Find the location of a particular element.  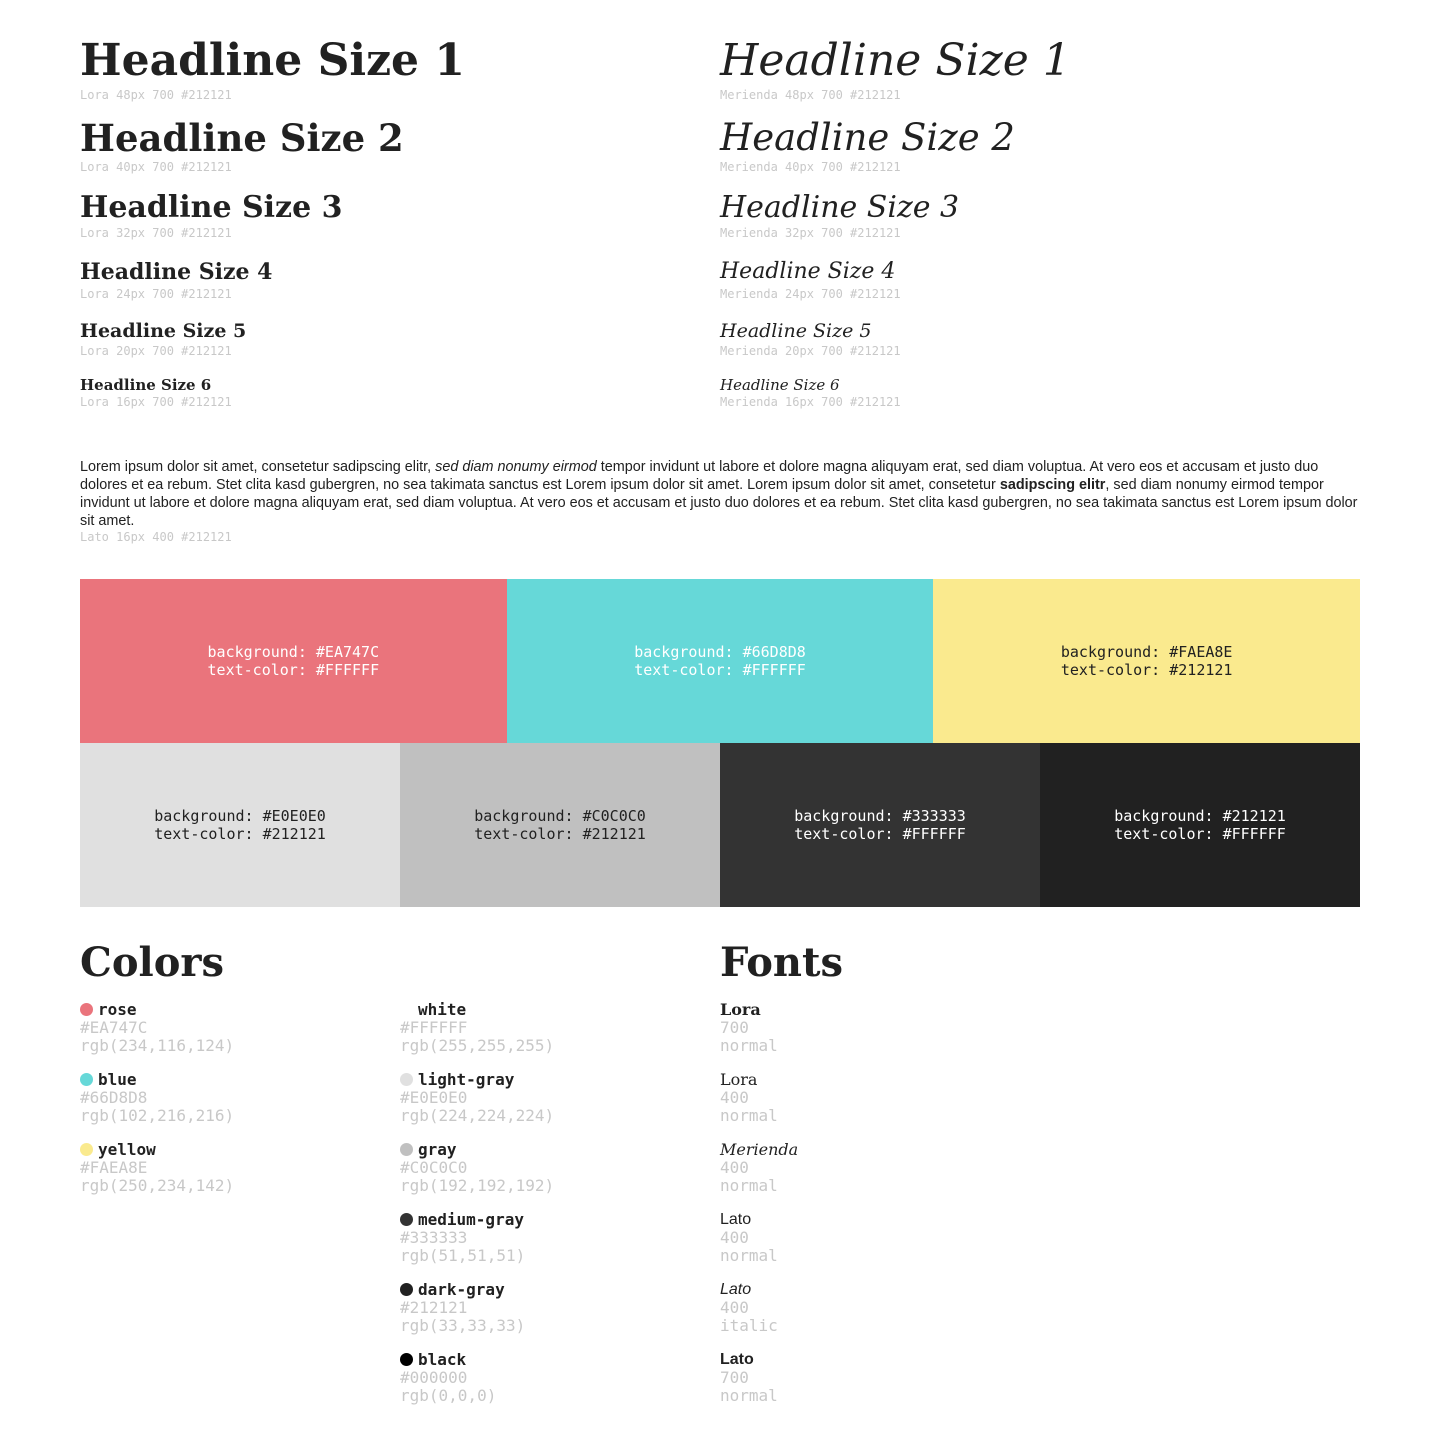

headline-spec: Merienda 40px 700 #212121 is located at coordinates (810, 167).